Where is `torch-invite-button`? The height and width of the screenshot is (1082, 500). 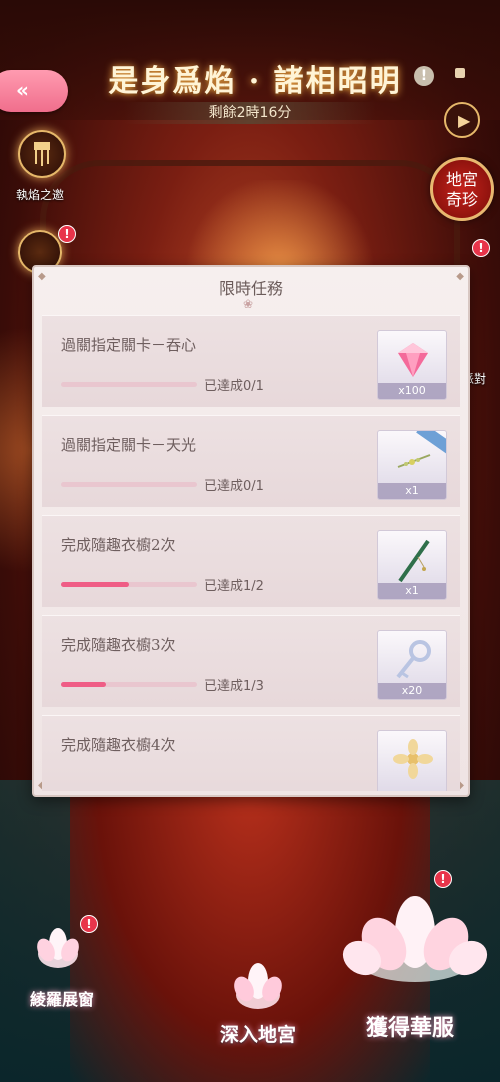 torch-invite-button is located at coordinates (42, 154).